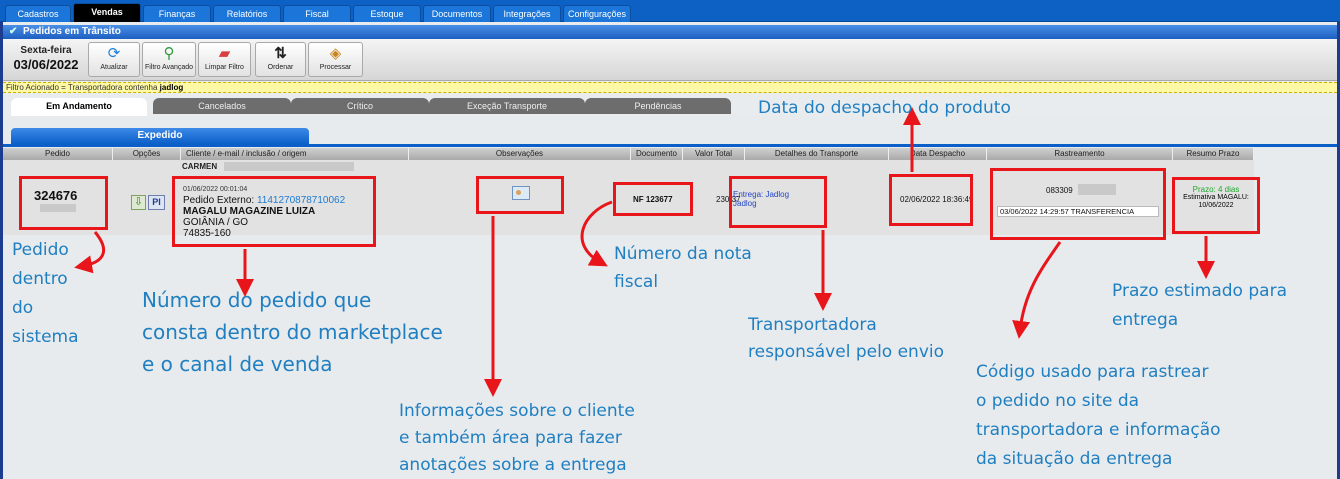  Describe the element at coordinates (507, 106) in the screenshot. I see `tab-excecao-transporte: Exceção Transporte` at that location.